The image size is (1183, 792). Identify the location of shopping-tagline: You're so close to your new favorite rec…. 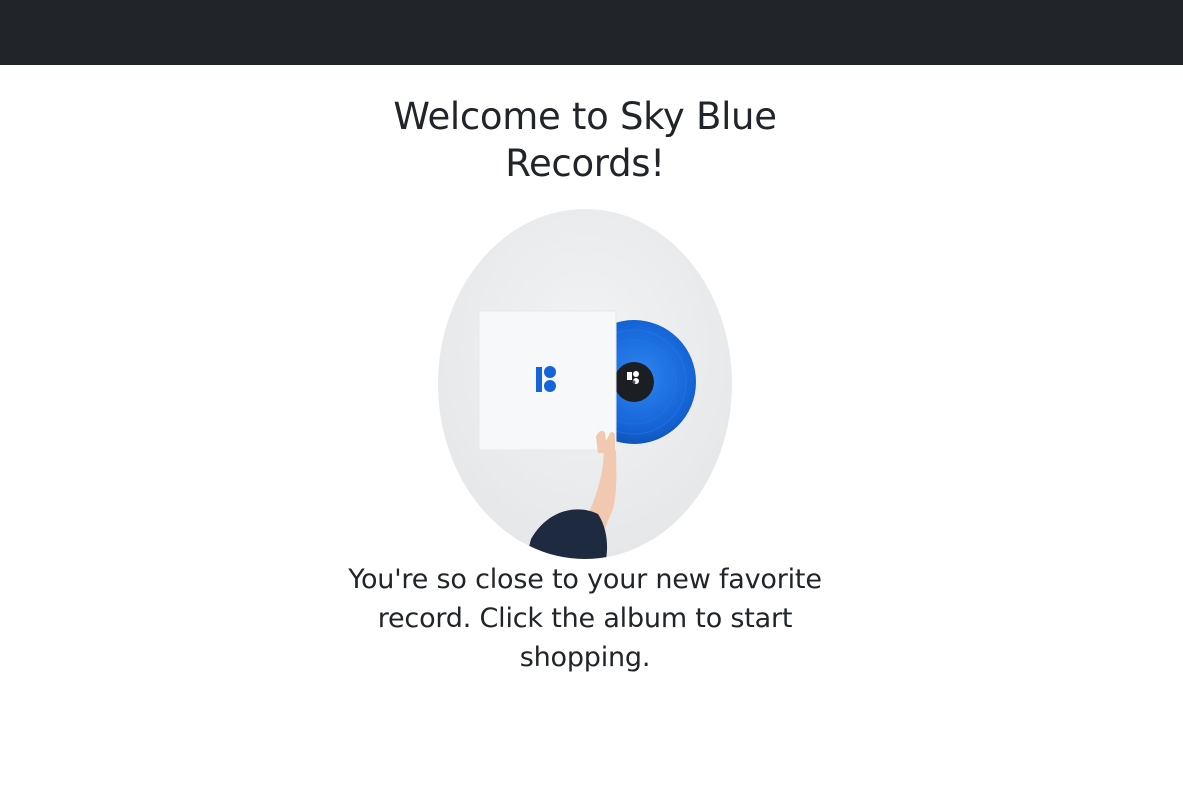
(585, 618).